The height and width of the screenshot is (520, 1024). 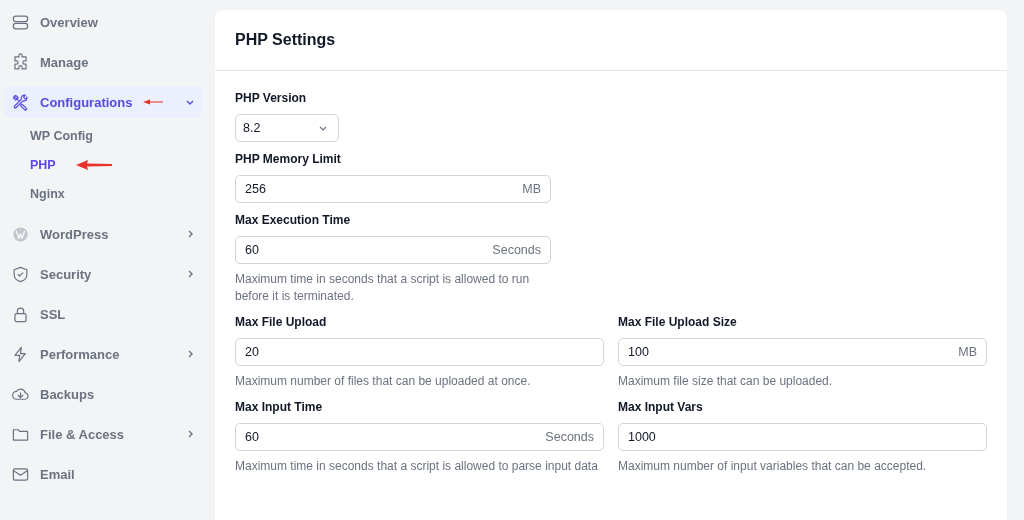 I want to click on input-field: 20, so click(x=419, y=352).